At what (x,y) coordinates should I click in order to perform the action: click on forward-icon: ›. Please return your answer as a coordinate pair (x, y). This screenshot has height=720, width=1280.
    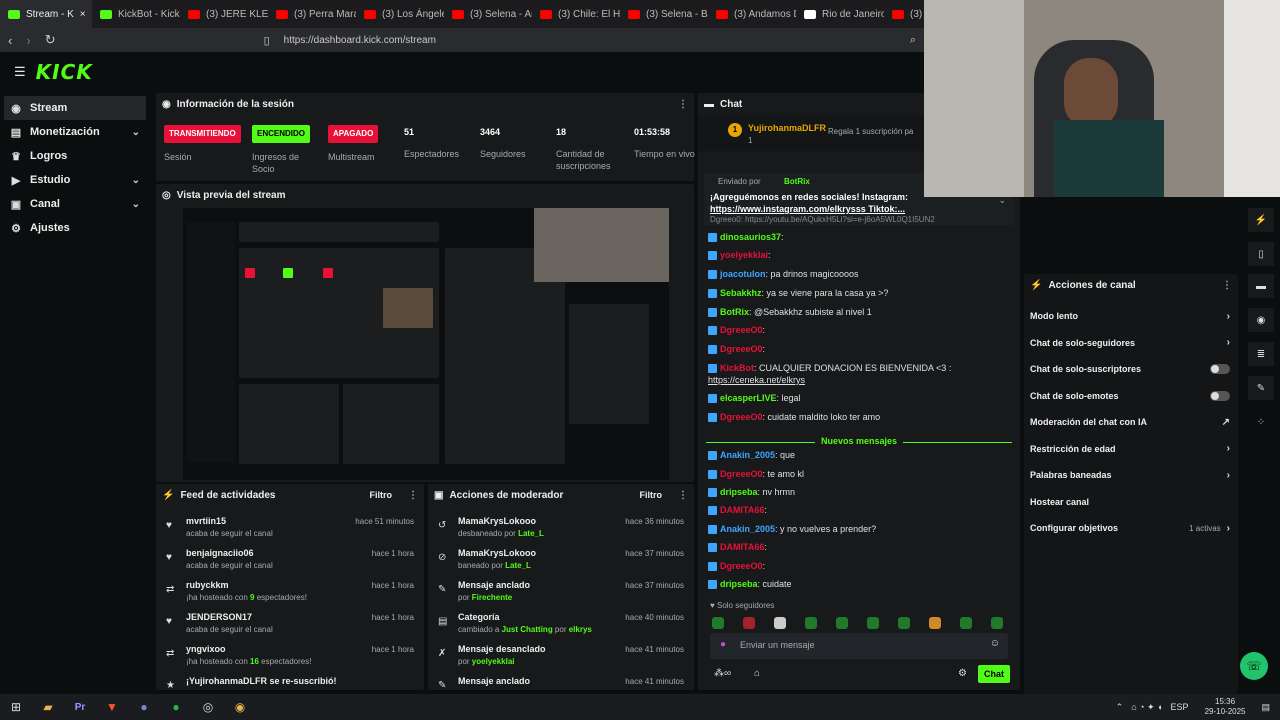
    Looking at the image, I should click on (28, 40).